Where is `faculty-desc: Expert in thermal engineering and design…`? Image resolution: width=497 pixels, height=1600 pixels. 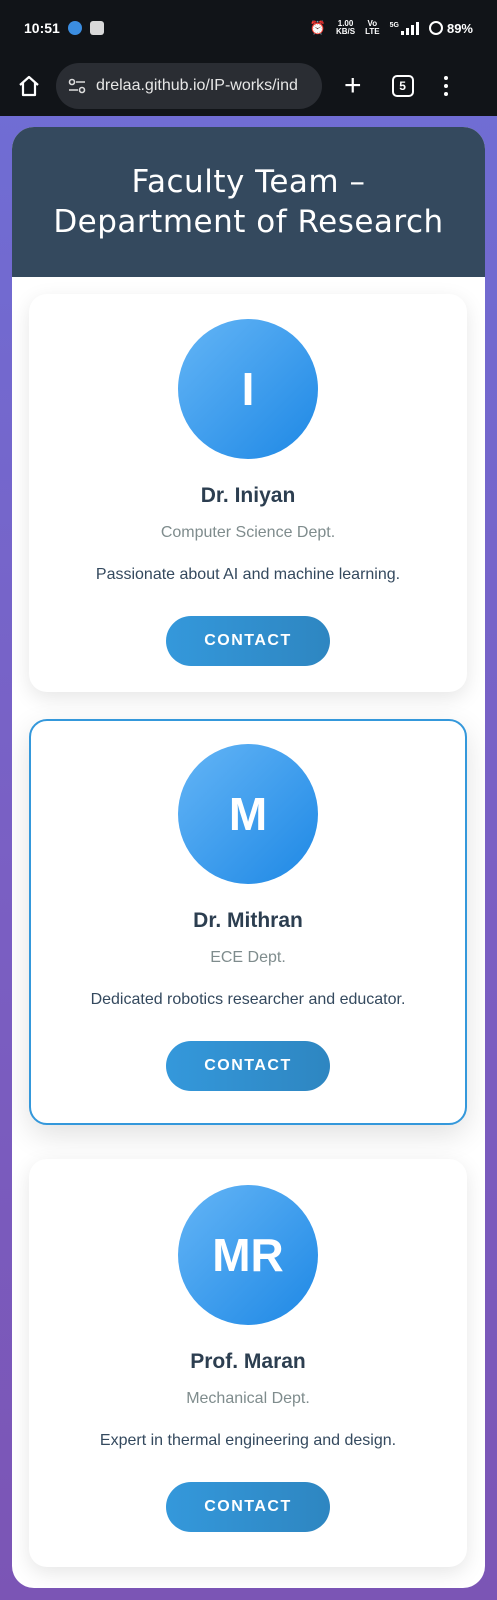
faculty-desc: Expert in thermal engineering and design… is located at coordinates (248, 1440).